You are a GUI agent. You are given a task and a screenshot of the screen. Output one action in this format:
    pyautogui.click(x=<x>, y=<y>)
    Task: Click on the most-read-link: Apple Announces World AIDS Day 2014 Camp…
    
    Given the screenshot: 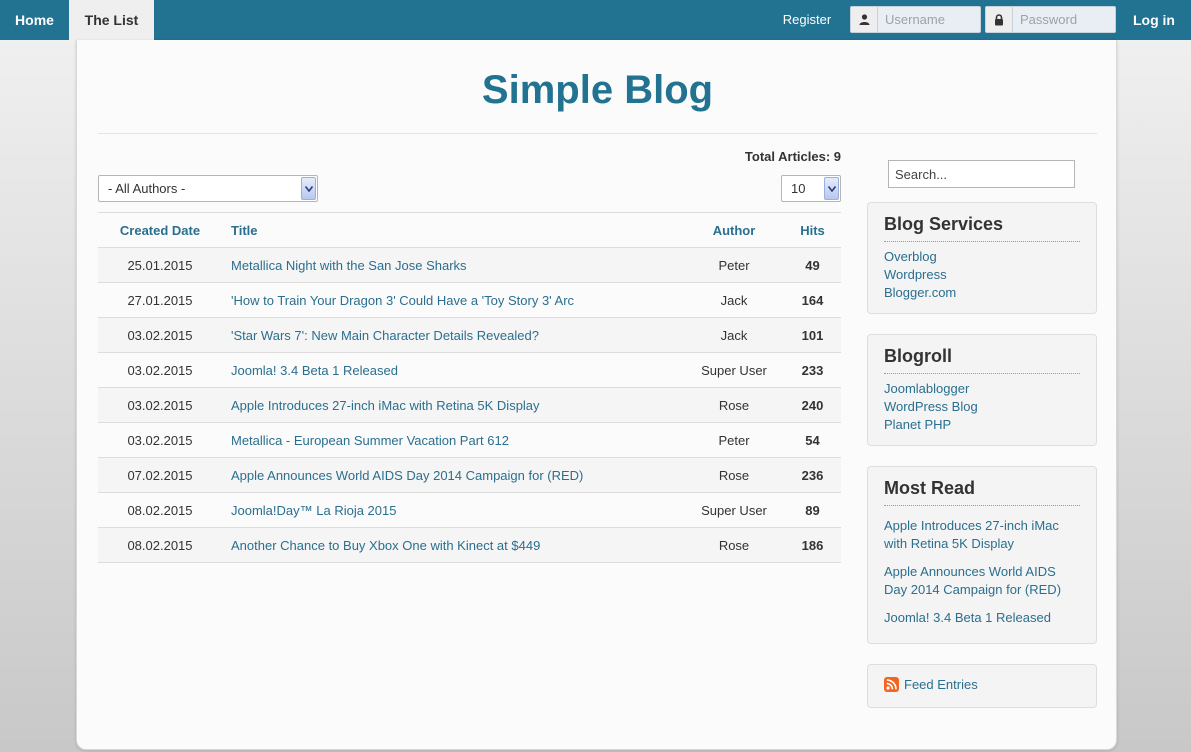 What is the action you would take?
    pyautogui.click(x=972, y=580)
    